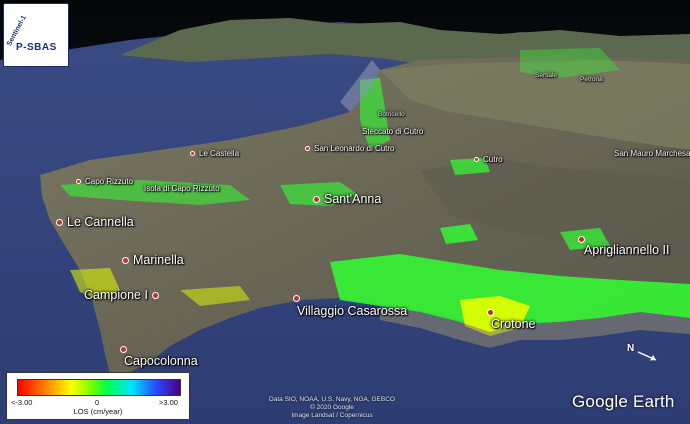 This screenshot has height=424, width=690. Describe the element at coordinates (22, 402) in the screenshot. I see `legend-min-label: <-3.00` at that location.